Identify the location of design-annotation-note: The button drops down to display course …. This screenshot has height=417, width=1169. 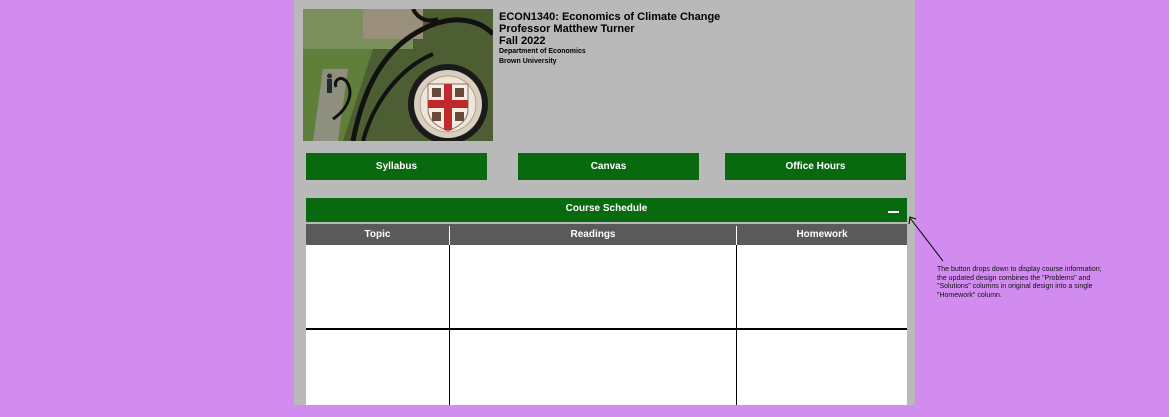
(1019, 282).